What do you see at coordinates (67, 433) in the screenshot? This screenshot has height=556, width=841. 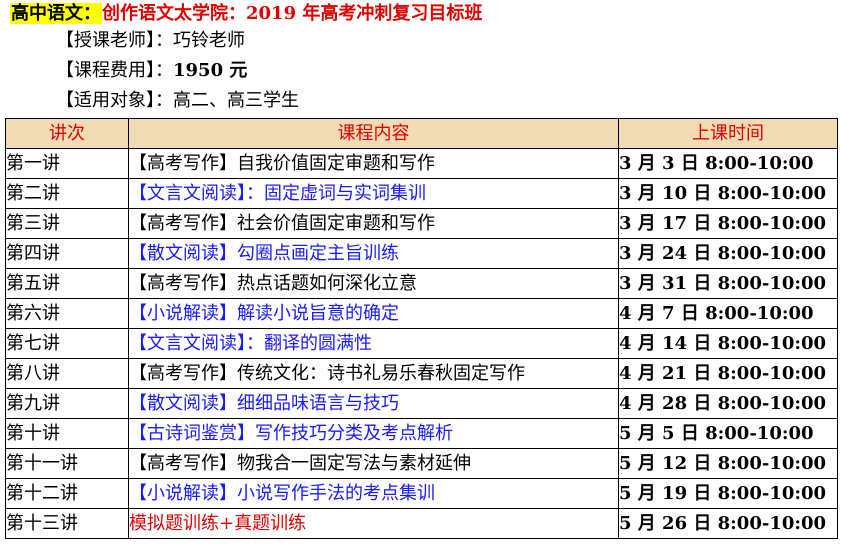 I see `lesson-number: 第十讲` at bounding box center [67, 433].